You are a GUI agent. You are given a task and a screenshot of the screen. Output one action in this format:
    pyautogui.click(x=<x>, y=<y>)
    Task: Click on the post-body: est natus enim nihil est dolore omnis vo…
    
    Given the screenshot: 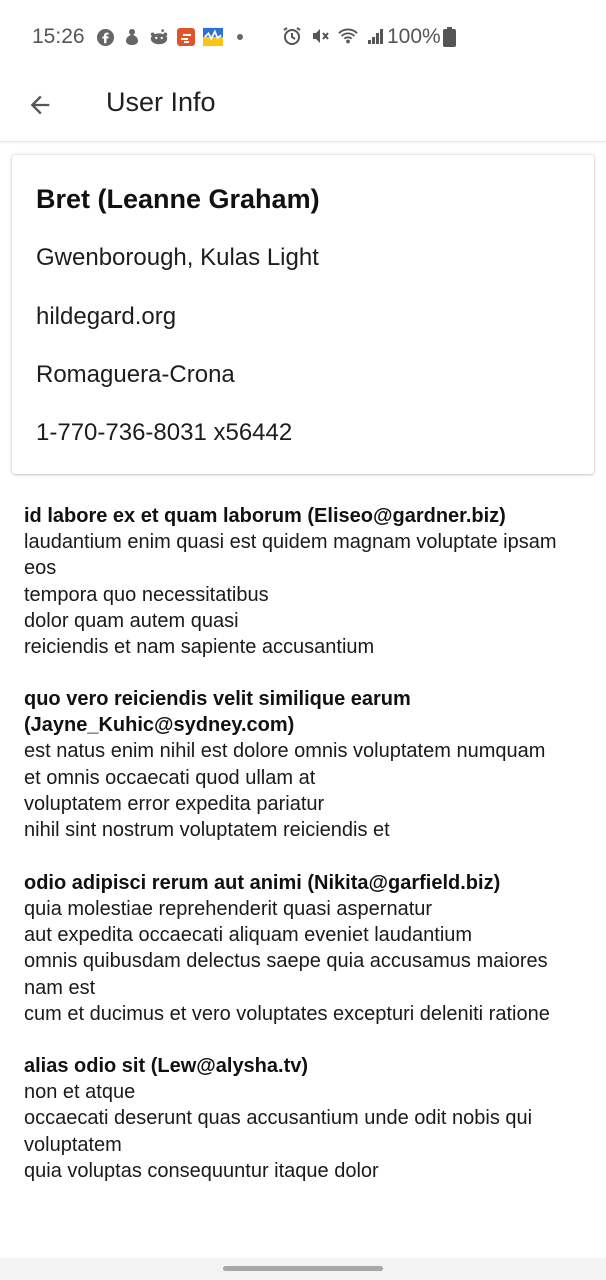 What is the action you would take?
    pyautogui.click(x=285, y=791)
    